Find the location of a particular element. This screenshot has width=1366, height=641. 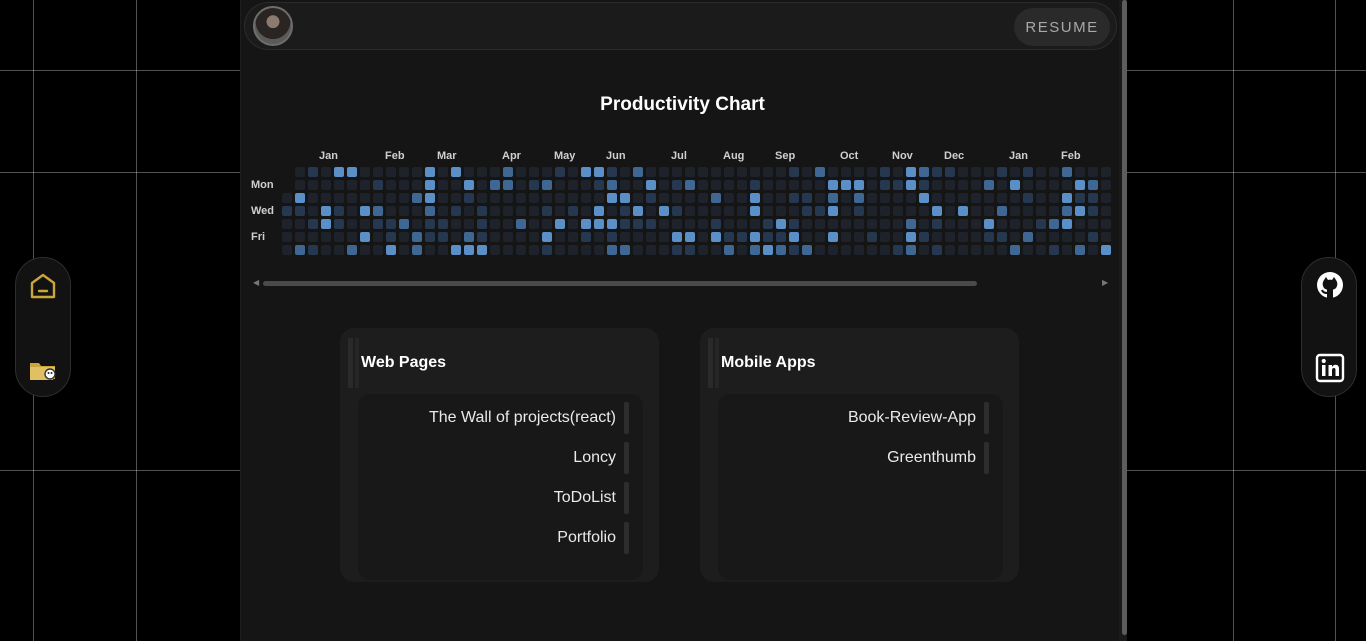

avatar is located at coordinates (273, 26).